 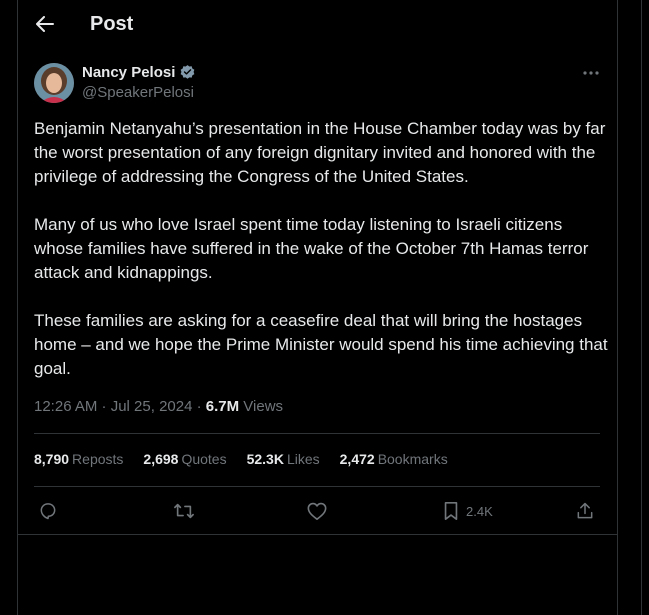 I want to click on quotes-label: Quotes, so click(x=204, y=459).